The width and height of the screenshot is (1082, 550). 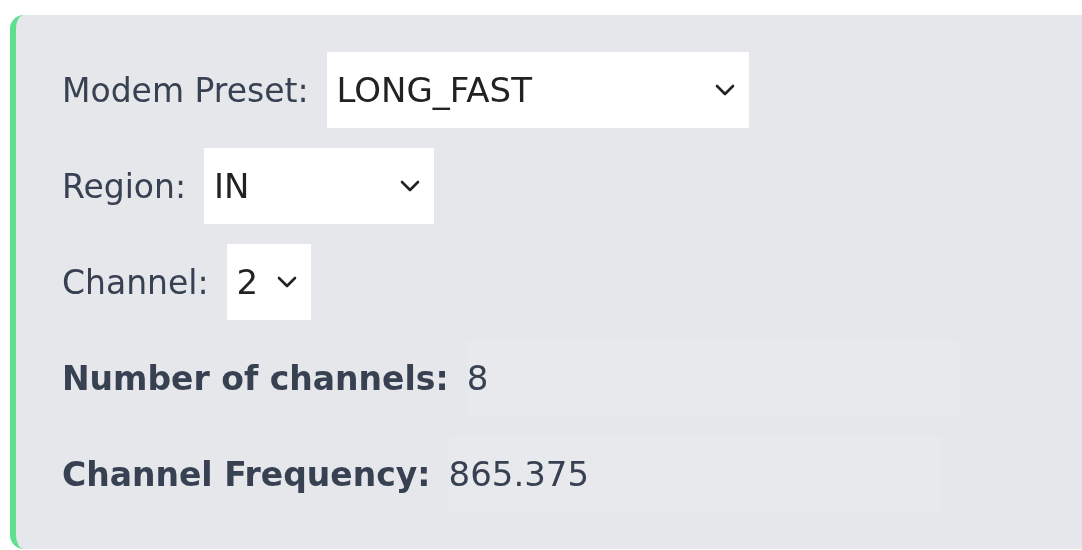 What do you see at coordinates (124, 186) in the screenshot?
I see `field-label: Region:` at bounding box center [124, 186].